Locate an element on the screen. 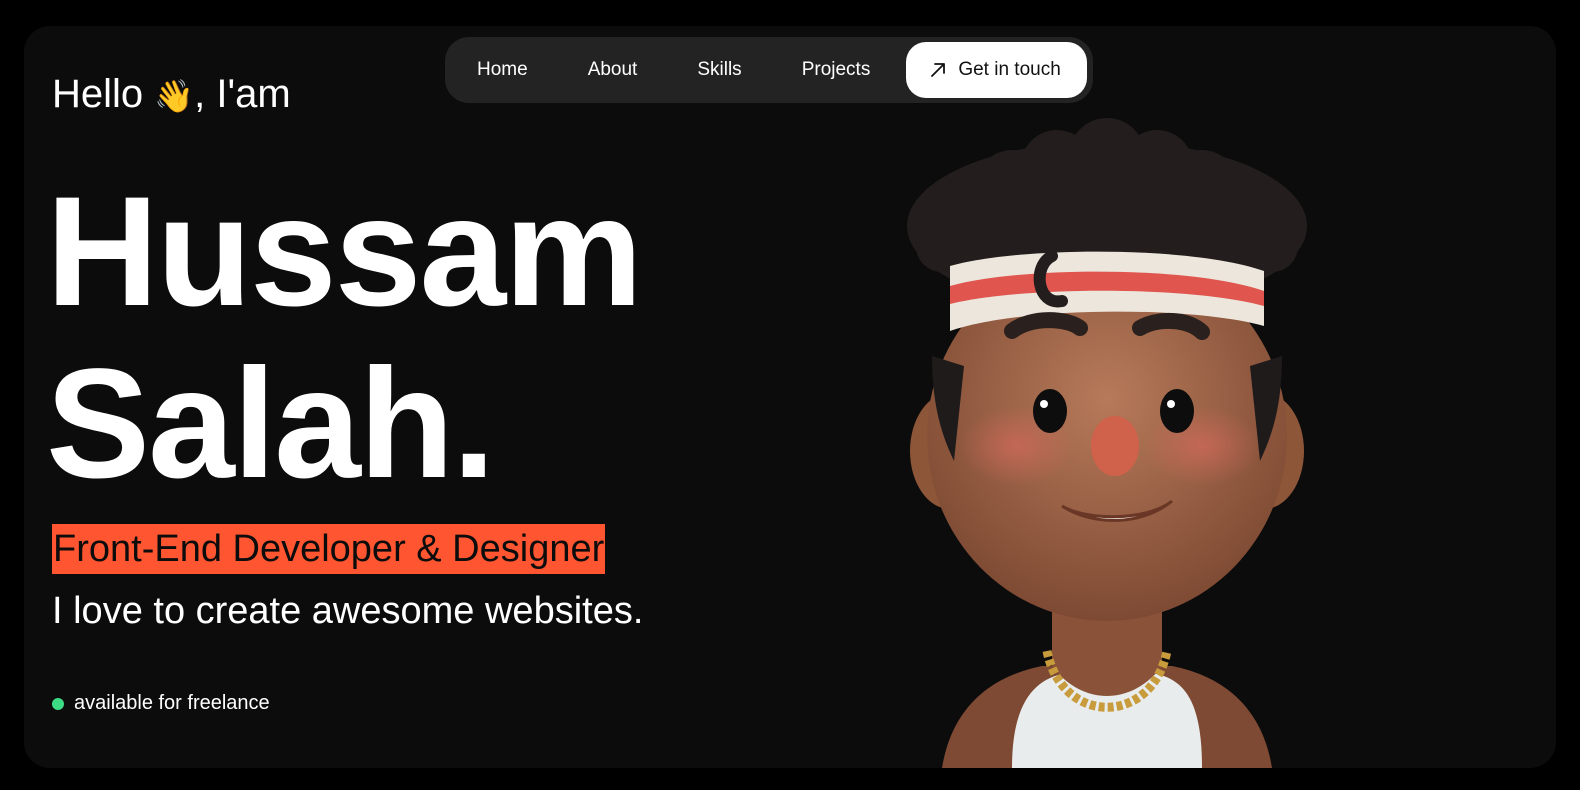  greeting-suffix: , I'am is located at coordinates (242, 94).